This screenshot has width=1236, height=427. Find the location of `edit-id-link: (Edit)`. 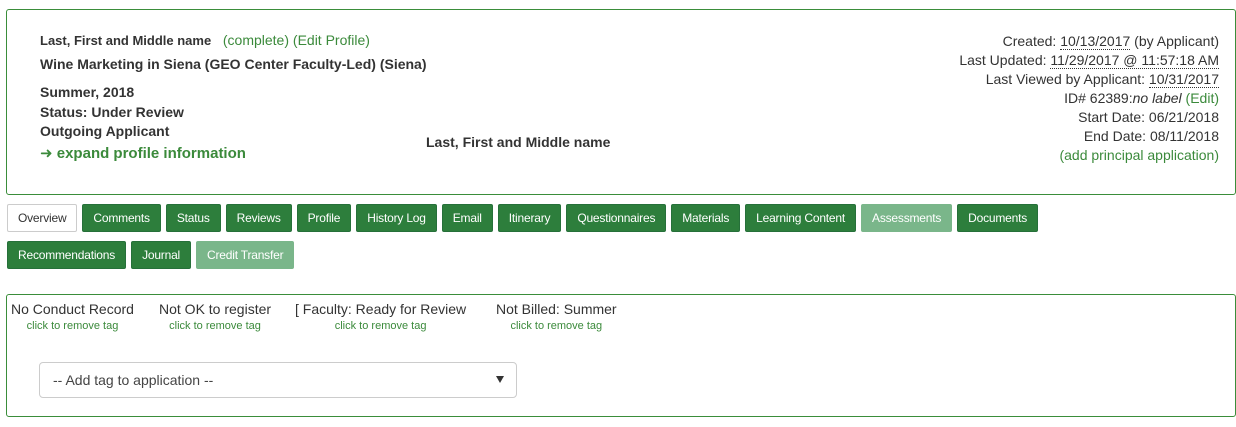

edit-id-link: (Edit) is located at coordinates (1200, 98).